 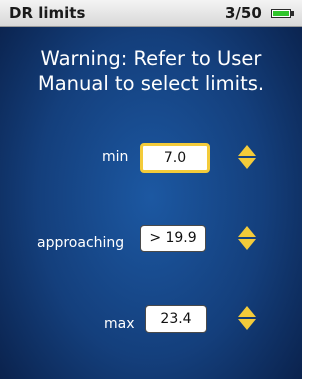 I want to click on min-label: min, so click(x=115, y=157).